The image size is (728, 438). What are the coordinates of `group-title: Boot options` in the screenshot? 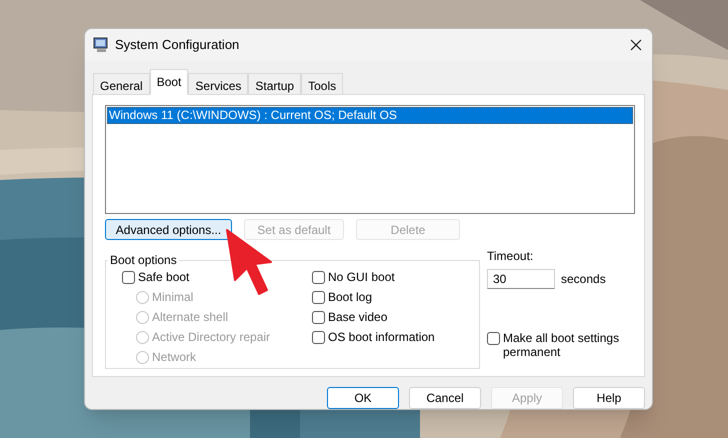 It's located at (143, 261).